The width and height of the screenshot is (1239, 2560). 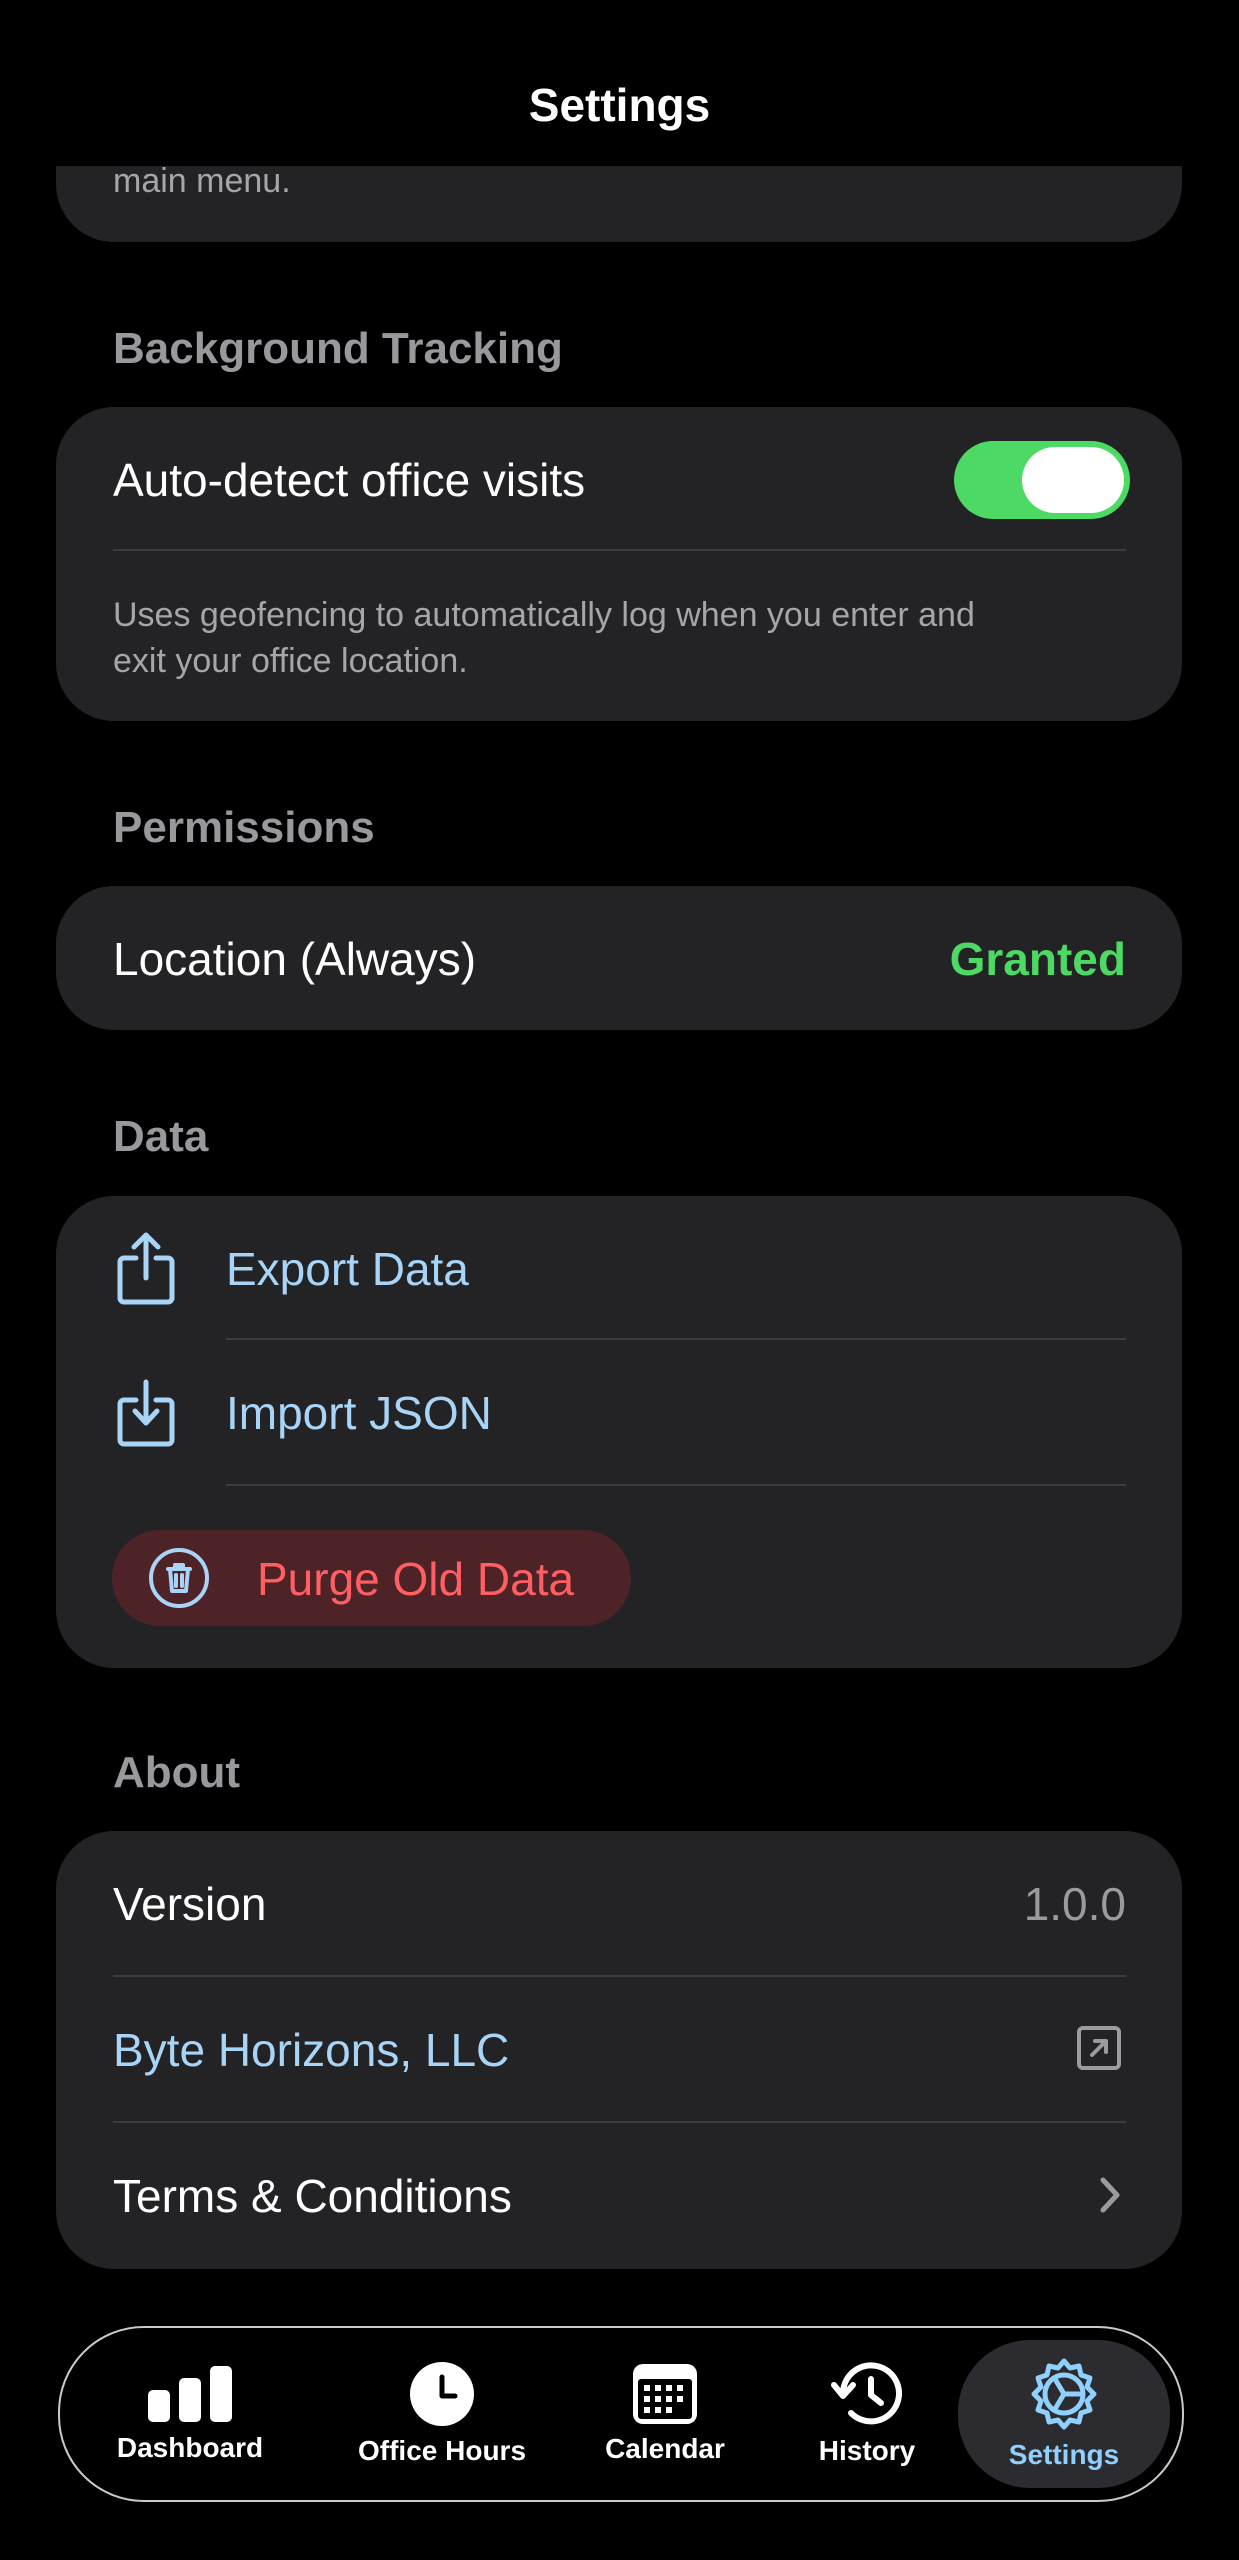 What do you see at coordinates (619, 1903) in the screenshot?
I see `version-row: Version 1.0.0` at bounding box center [619, 1903].